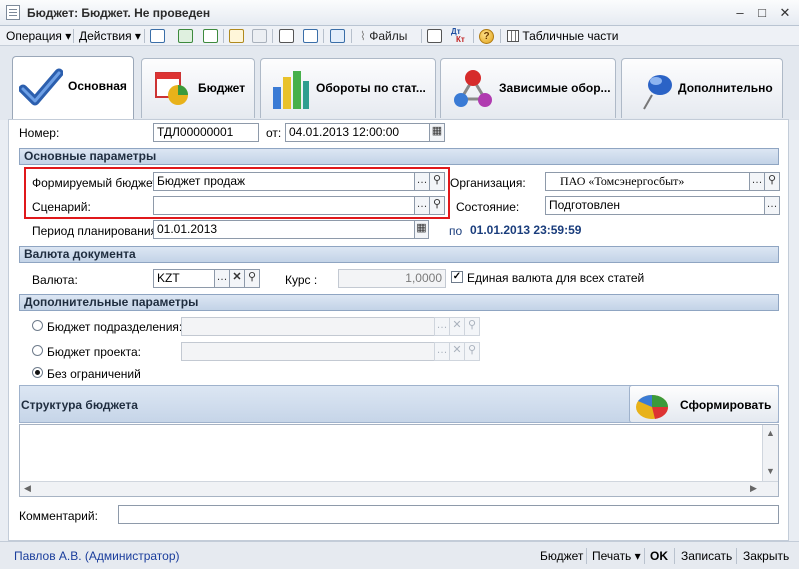 This screenshot has height=569, width=799. Describe the element at coordinates (96, 231) in the screenshot. I see `period-label: Период планирования:` at that location.